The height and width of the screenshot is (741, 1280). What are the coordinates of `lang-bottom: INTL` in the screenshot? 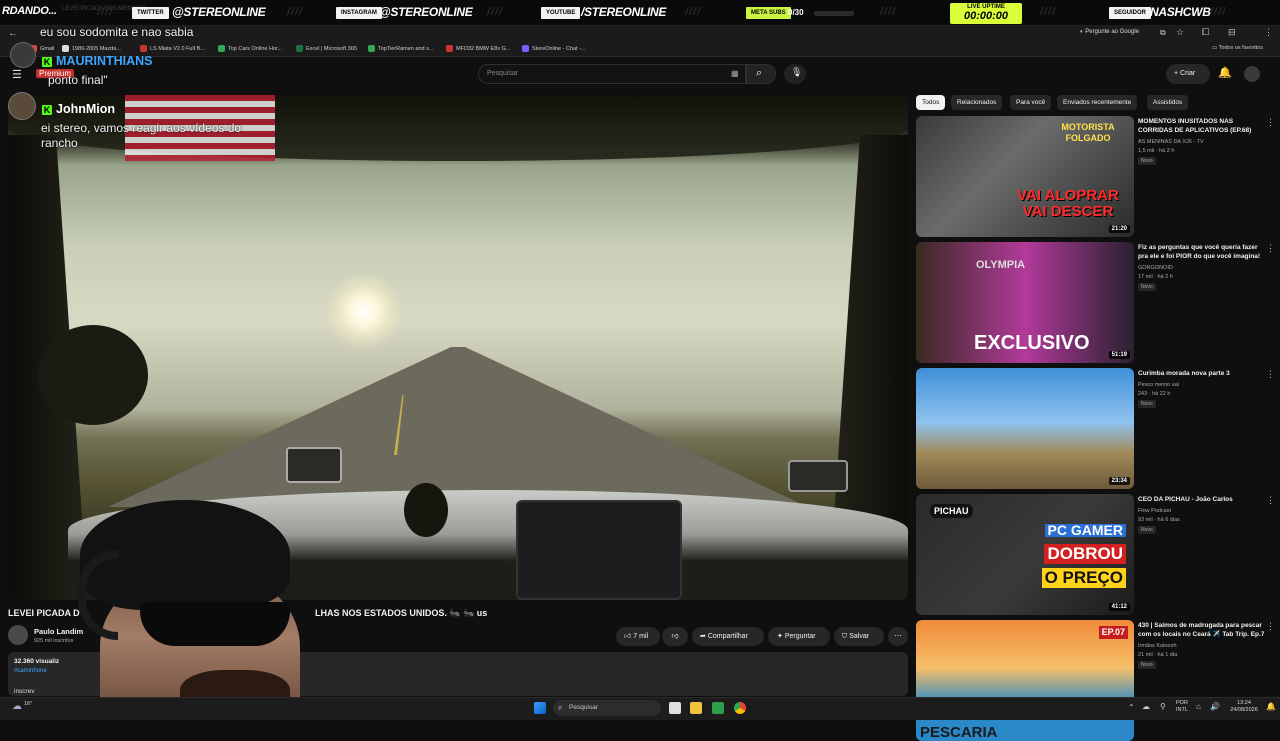 It's located at (1182, 710).